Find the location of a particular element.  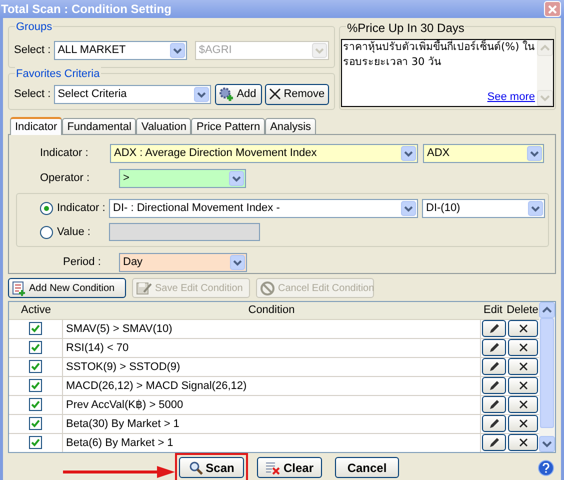

table-cell: Prev AccVal(K฿) > 5000 is located at coordinates (272, 405).